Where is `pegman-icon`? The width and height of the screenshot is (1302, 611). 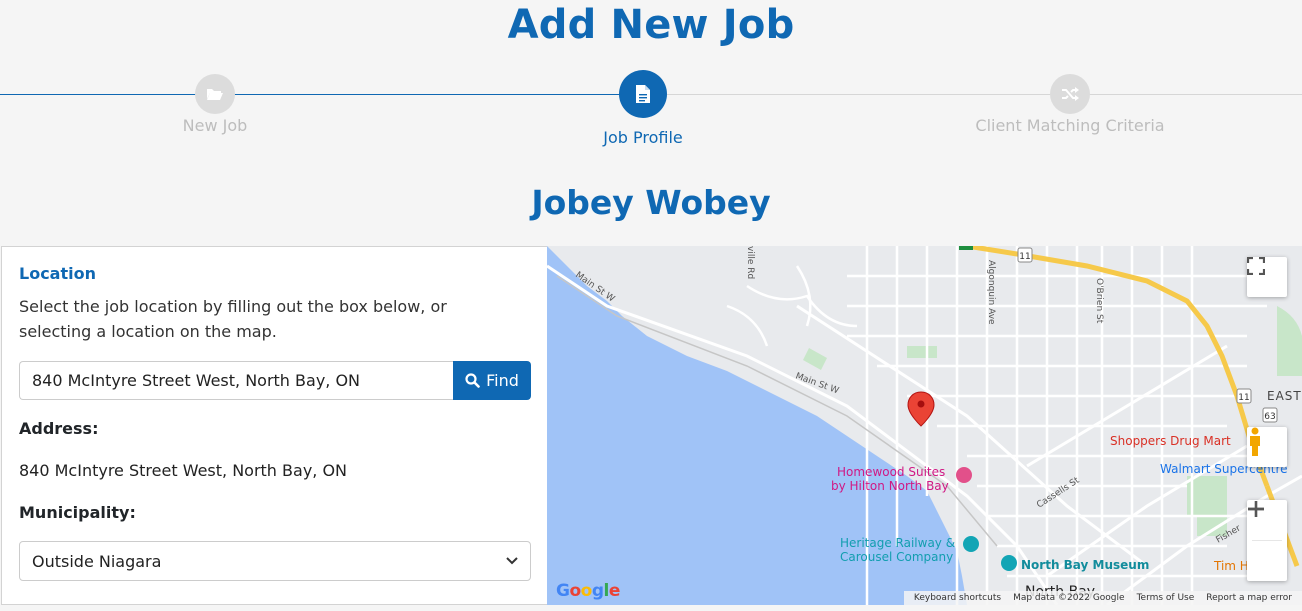
pegman-icon is located at coordinates (1255, 441).